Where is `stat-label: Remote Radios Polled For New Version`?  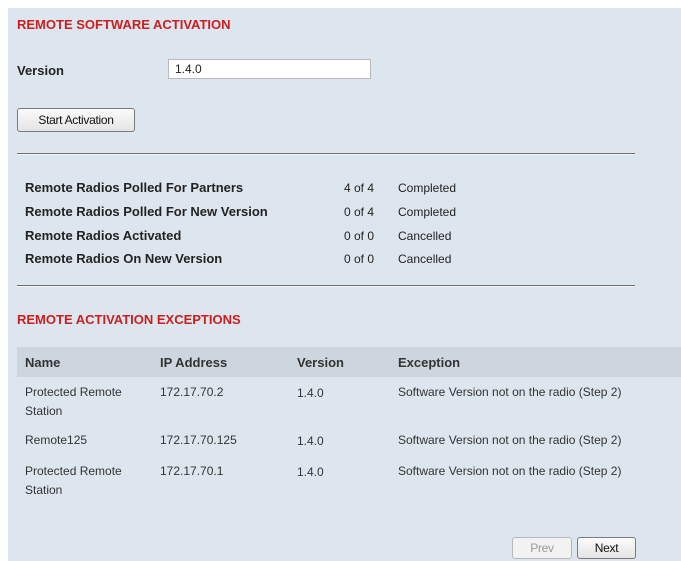 stat-label: Remote Radios Polled For New Version is located at coordinates (146, 211).